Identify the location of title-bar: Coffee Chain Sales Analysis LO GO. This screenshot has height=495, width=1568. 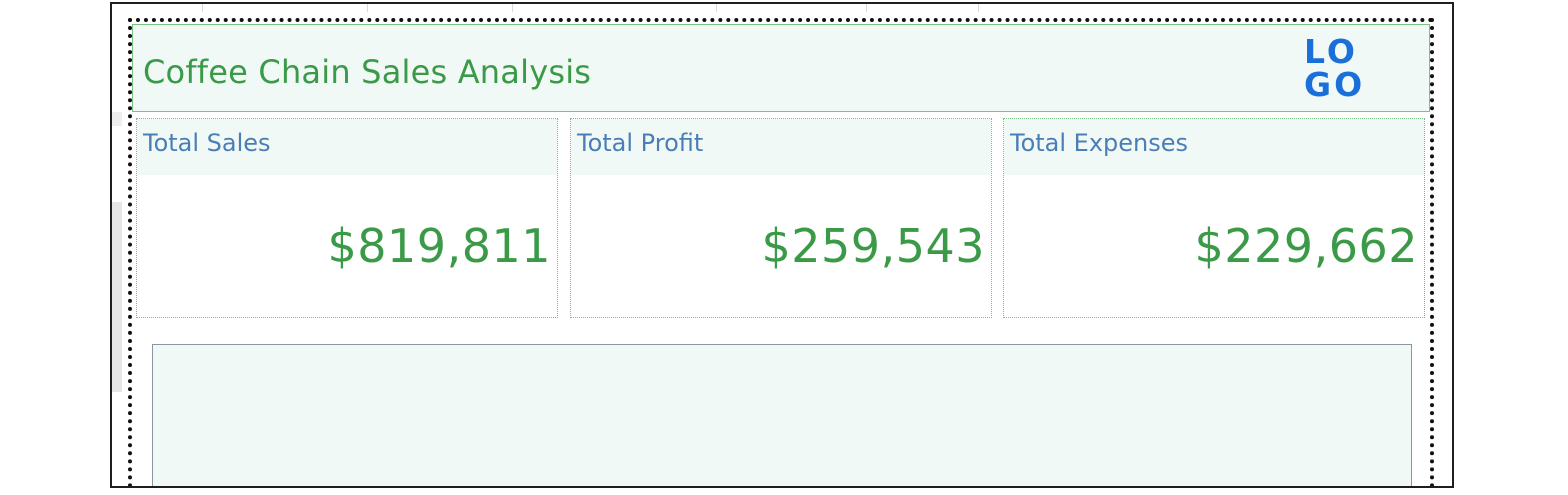
(781, 68).